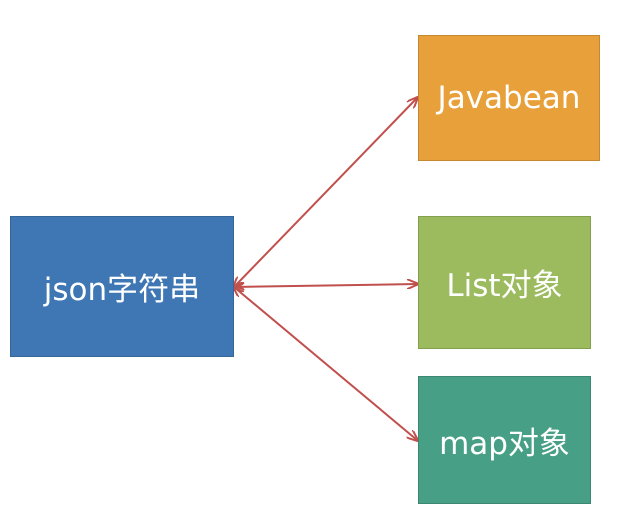 The height and width of the screenshot is (514, 620). I want to click on json-string-label: json字符串, so click(122, 290).